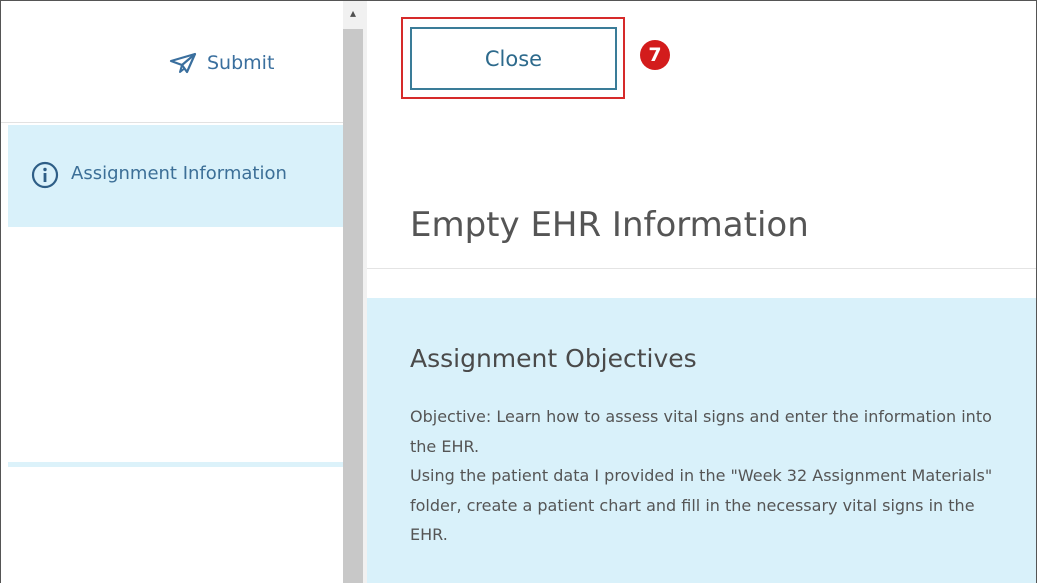 This screenshot has height=583, width=1037. I want to click on info-icon, so click(45, 175).